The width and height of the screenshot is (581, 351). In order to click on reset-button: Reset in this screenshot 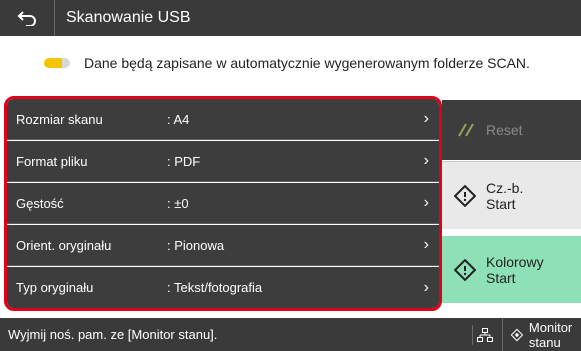, I will do `click(511, 130)`.